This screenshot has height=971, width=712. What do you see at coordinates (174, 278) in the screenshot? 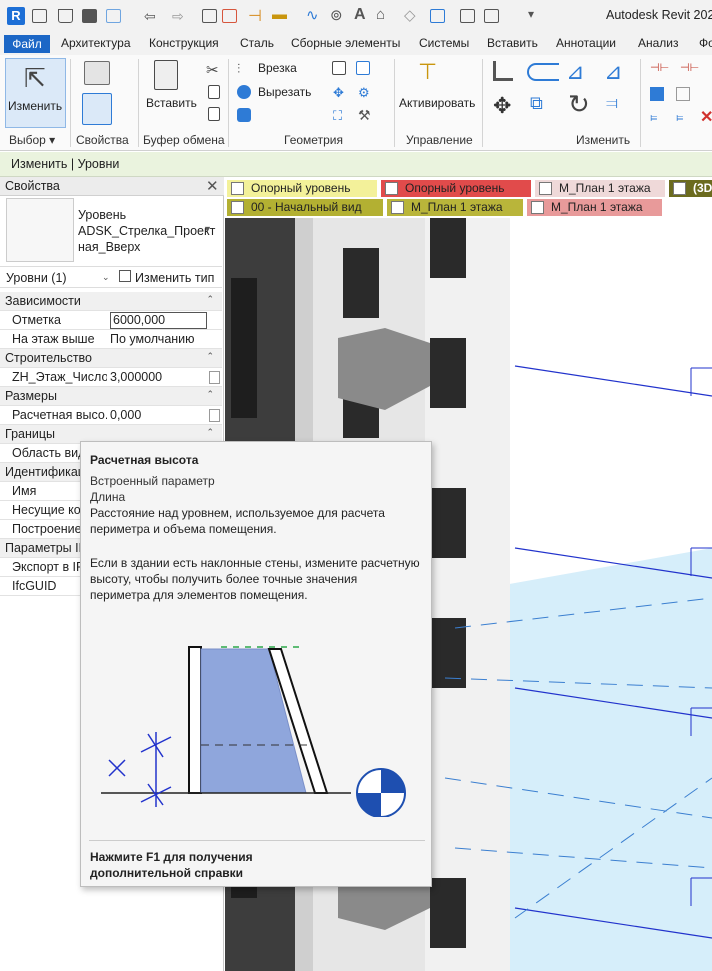
I see `edit-type-button: Изменить тип` at bounding box center [174, 278].